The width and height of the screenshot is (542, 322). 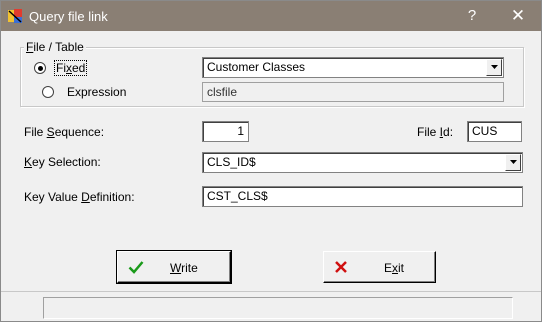 What do you see at coordinates (379, 267) in the screenshot?
I see `exit-button: Exit` at bounding box center [379, 267].